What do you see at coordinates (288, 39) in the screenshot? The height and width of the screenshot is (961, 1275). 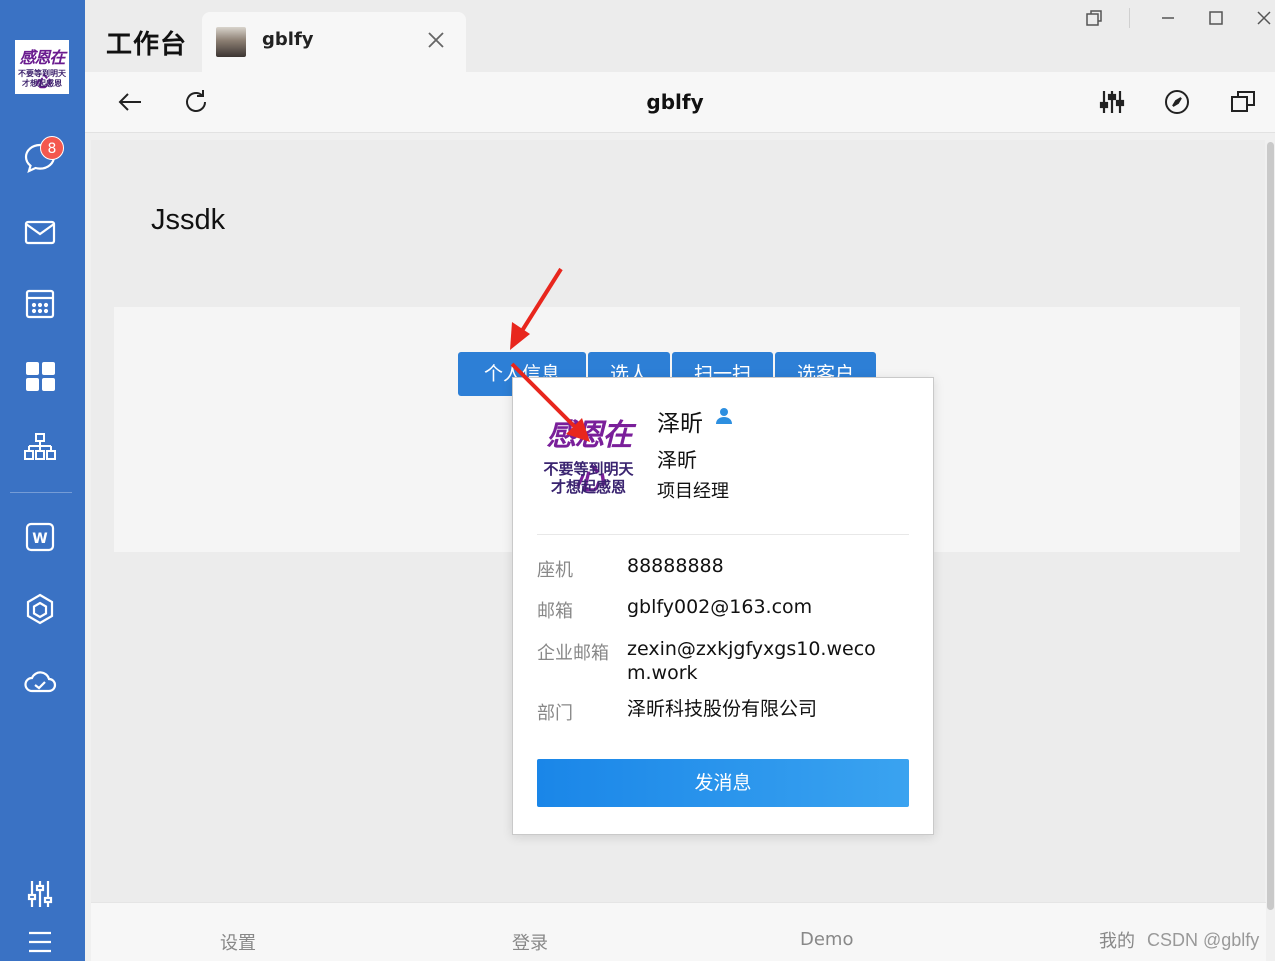 I see `tab-label: gblfy` at bounding box center [288, 39].